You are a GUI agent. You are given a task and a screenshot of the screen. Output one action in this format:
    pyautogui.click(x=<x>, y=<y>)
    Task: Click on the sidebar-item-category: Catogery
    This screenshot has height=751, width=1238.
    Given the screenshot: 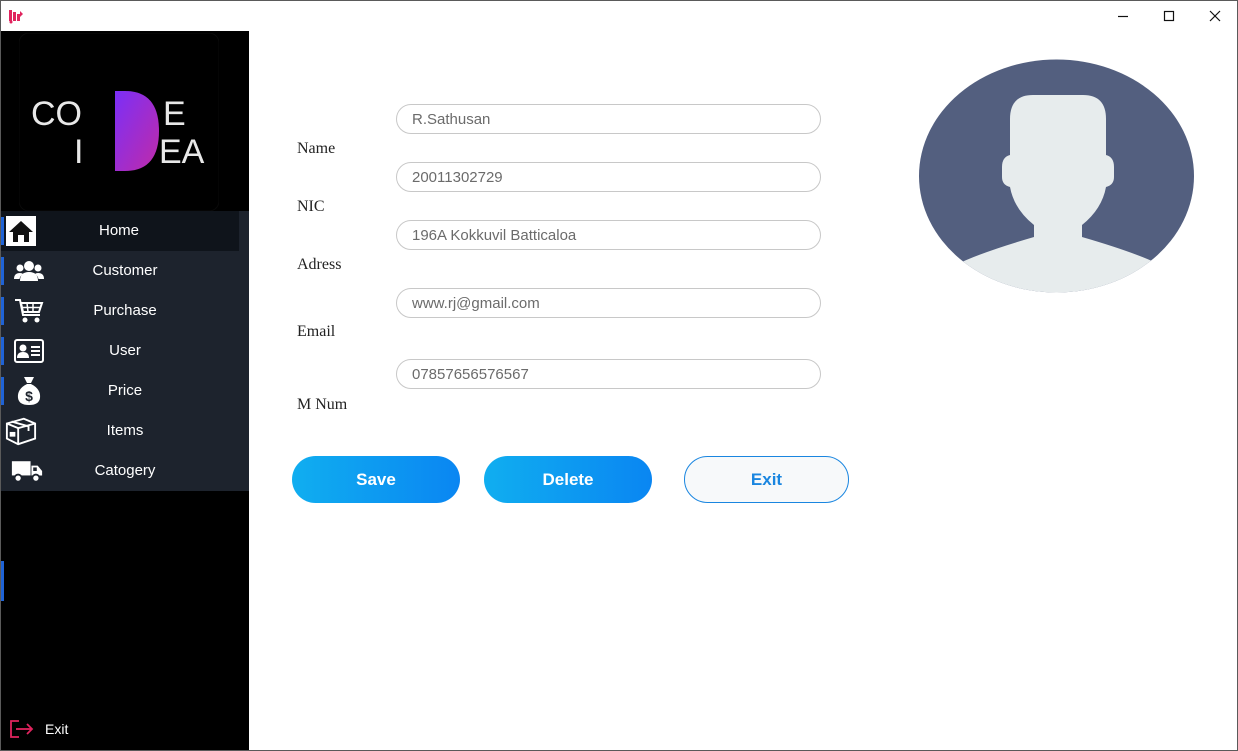 What is the action you would take?
    pyautogui.click(x=125, y=471)
    